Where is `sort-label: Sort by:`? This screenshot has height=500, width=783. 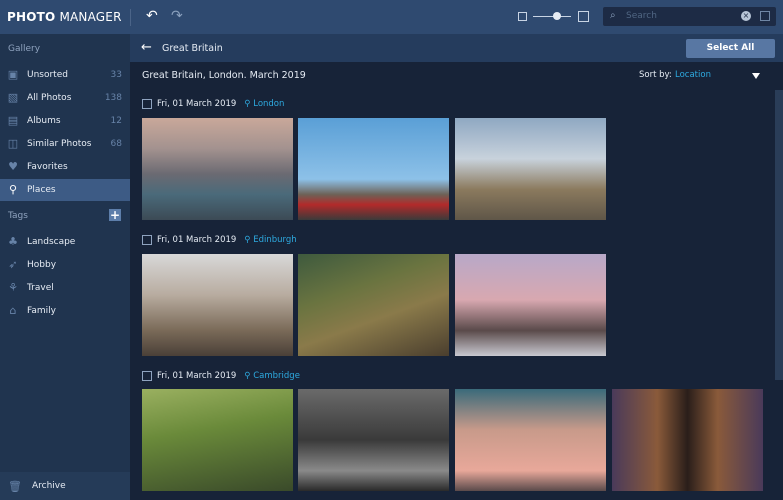 sort-label: Sort by: is located at coordinates (655, 75).